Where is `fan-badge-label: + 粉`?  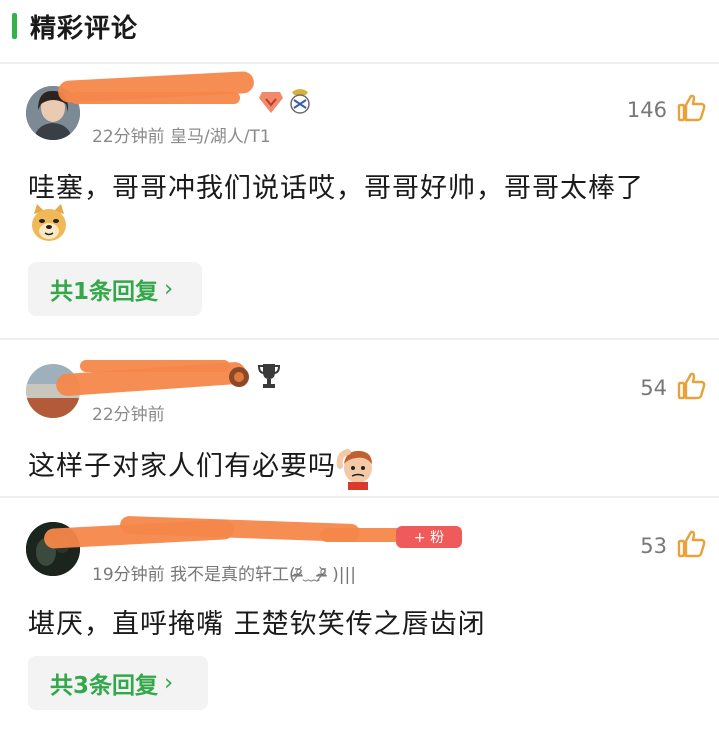
fan-badge-label: + 粉 is located at coordinates (429, 538).